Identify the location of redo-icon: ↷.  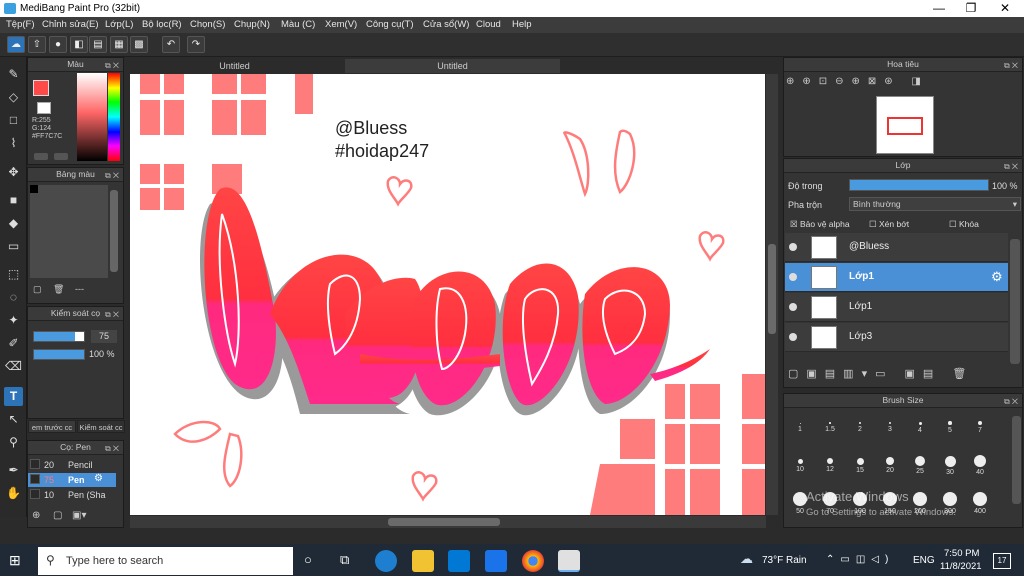
(196, 44).